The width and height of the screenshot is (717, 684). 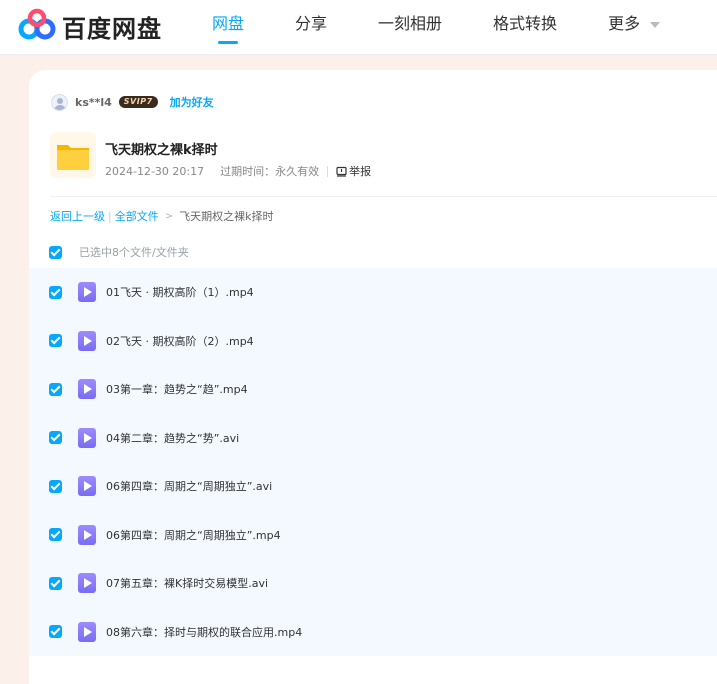 I want to click on file-name: 02飞天 · 期权高阶（2）.mp4, so click(x=180, y=341).